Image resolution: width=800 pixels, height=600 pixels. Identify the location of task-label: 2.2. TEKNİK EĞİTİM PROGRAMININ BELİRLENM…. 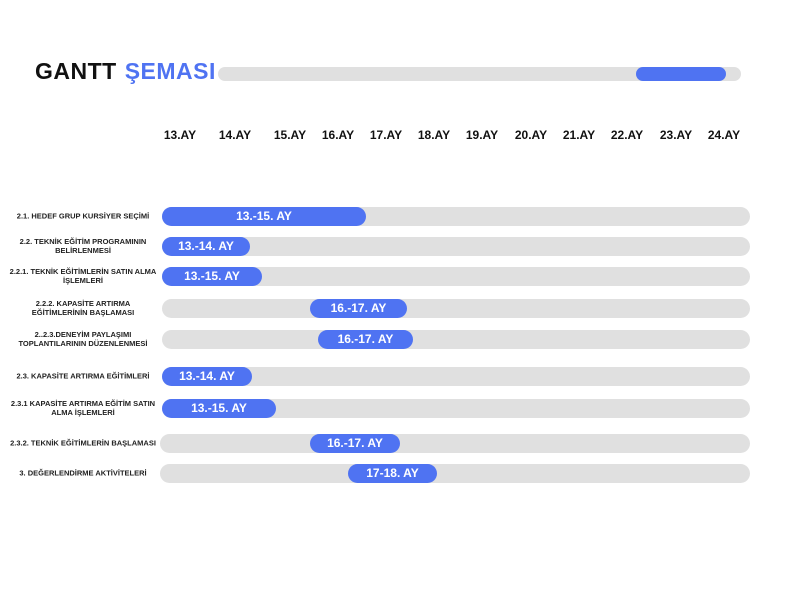
(83, 246).